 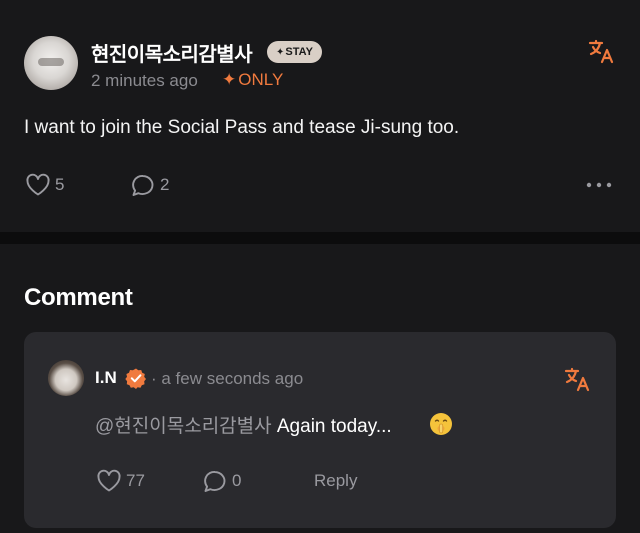 I want to click on stay-badge: ✦STAY, so click(x=294, y=52).